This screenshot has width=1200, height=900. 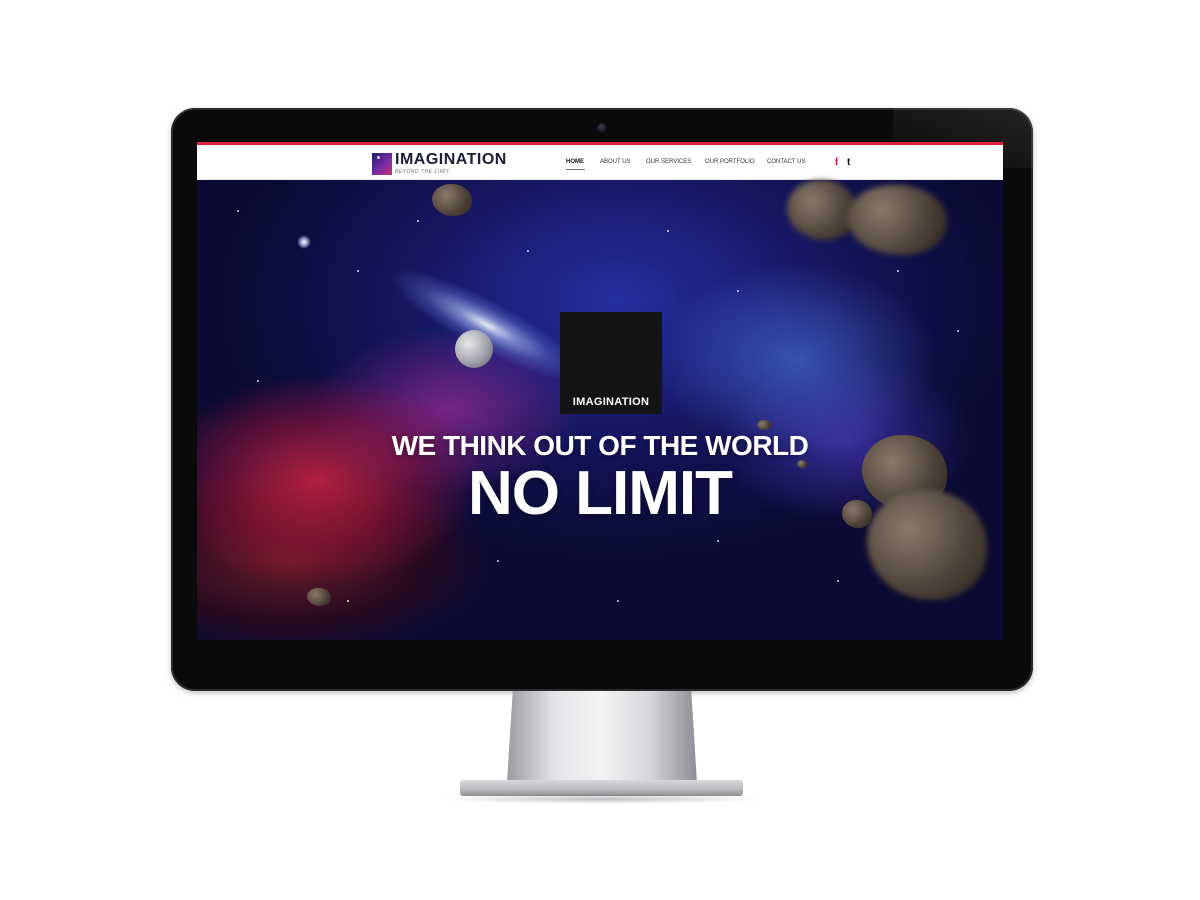 I want to click on hero-logo-text: IMAGINATION, so click(x=611, y=402).